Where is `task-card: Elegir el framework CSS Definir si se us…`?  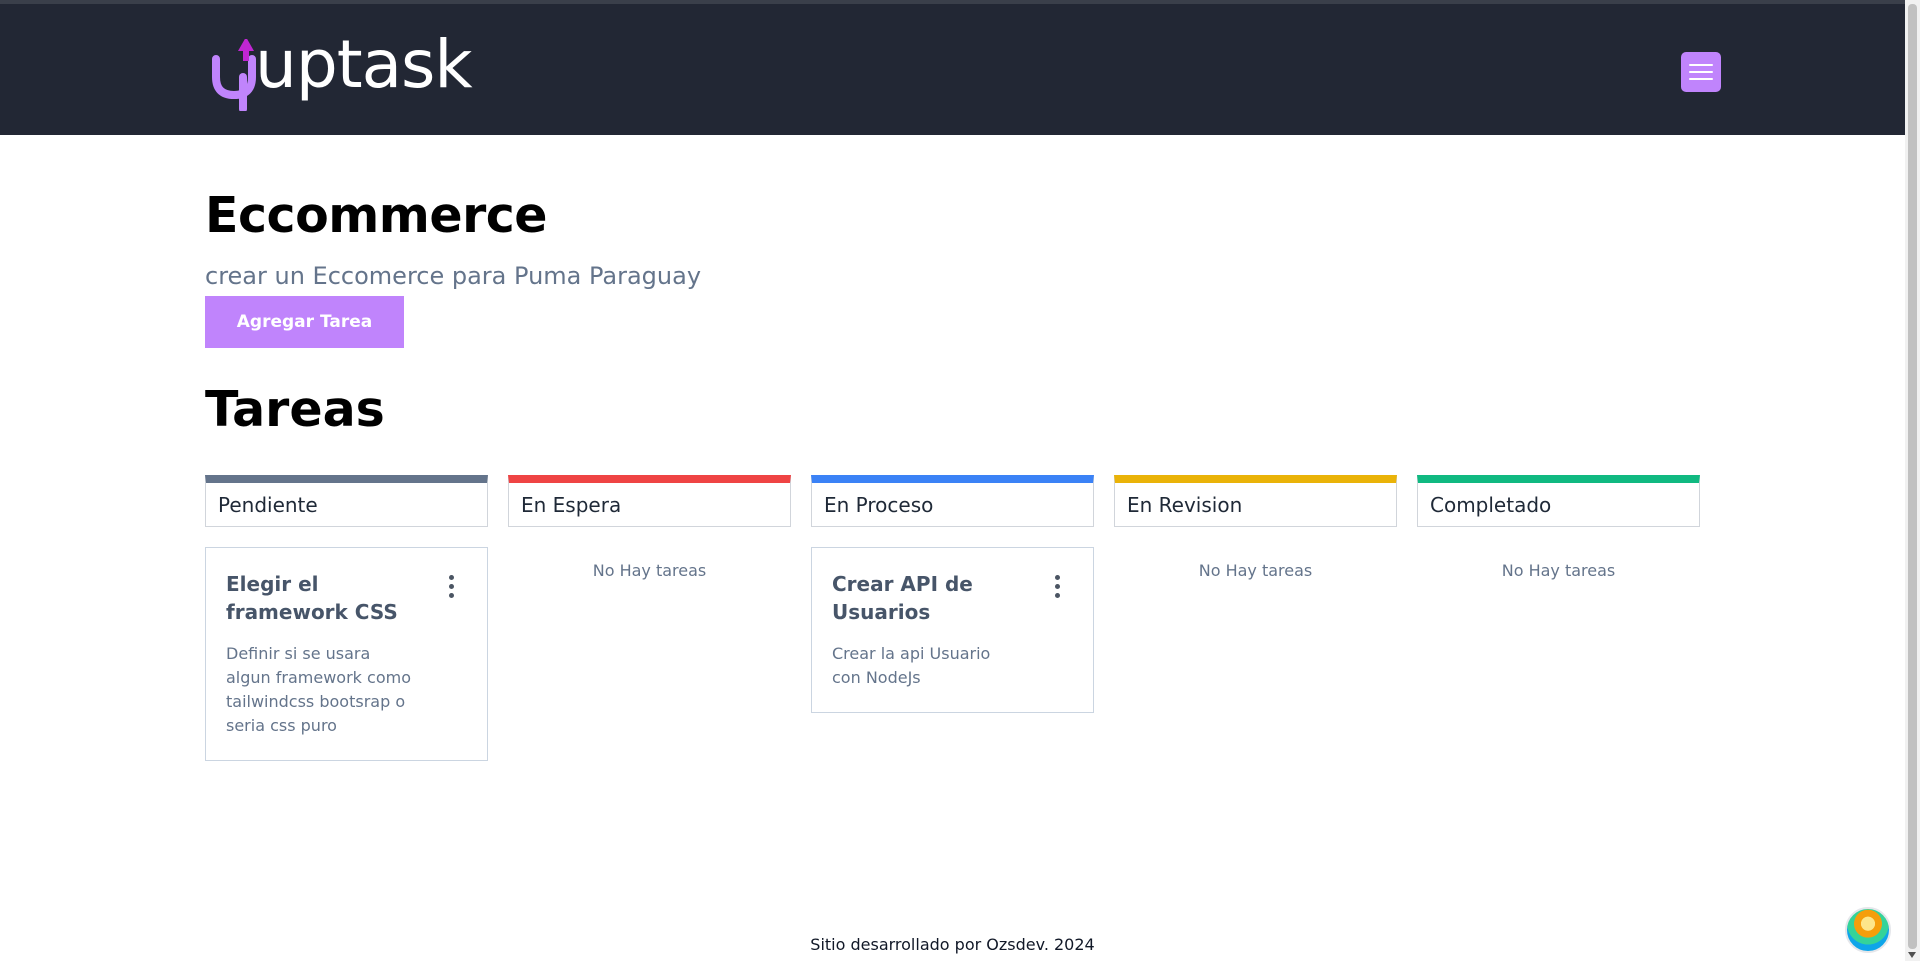 task-card: Elegir el framework CSS Definir si se us… is located at coordinates (346, 654).